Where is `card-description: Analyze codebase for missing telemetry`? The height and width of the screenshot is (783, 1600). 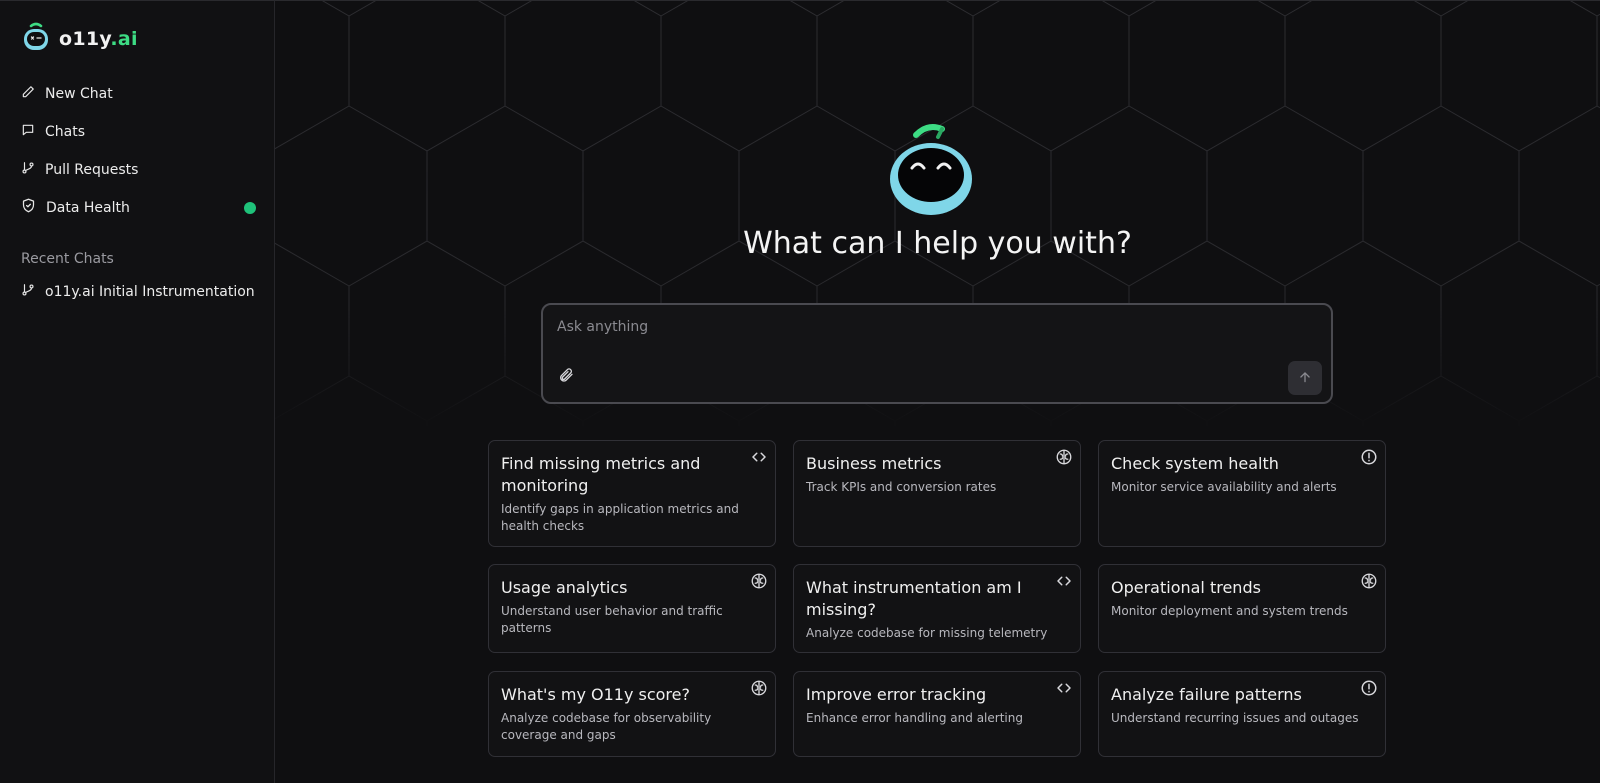 card-description: Analyze codebase for missing telemetry is located at coordinates (927, 633).